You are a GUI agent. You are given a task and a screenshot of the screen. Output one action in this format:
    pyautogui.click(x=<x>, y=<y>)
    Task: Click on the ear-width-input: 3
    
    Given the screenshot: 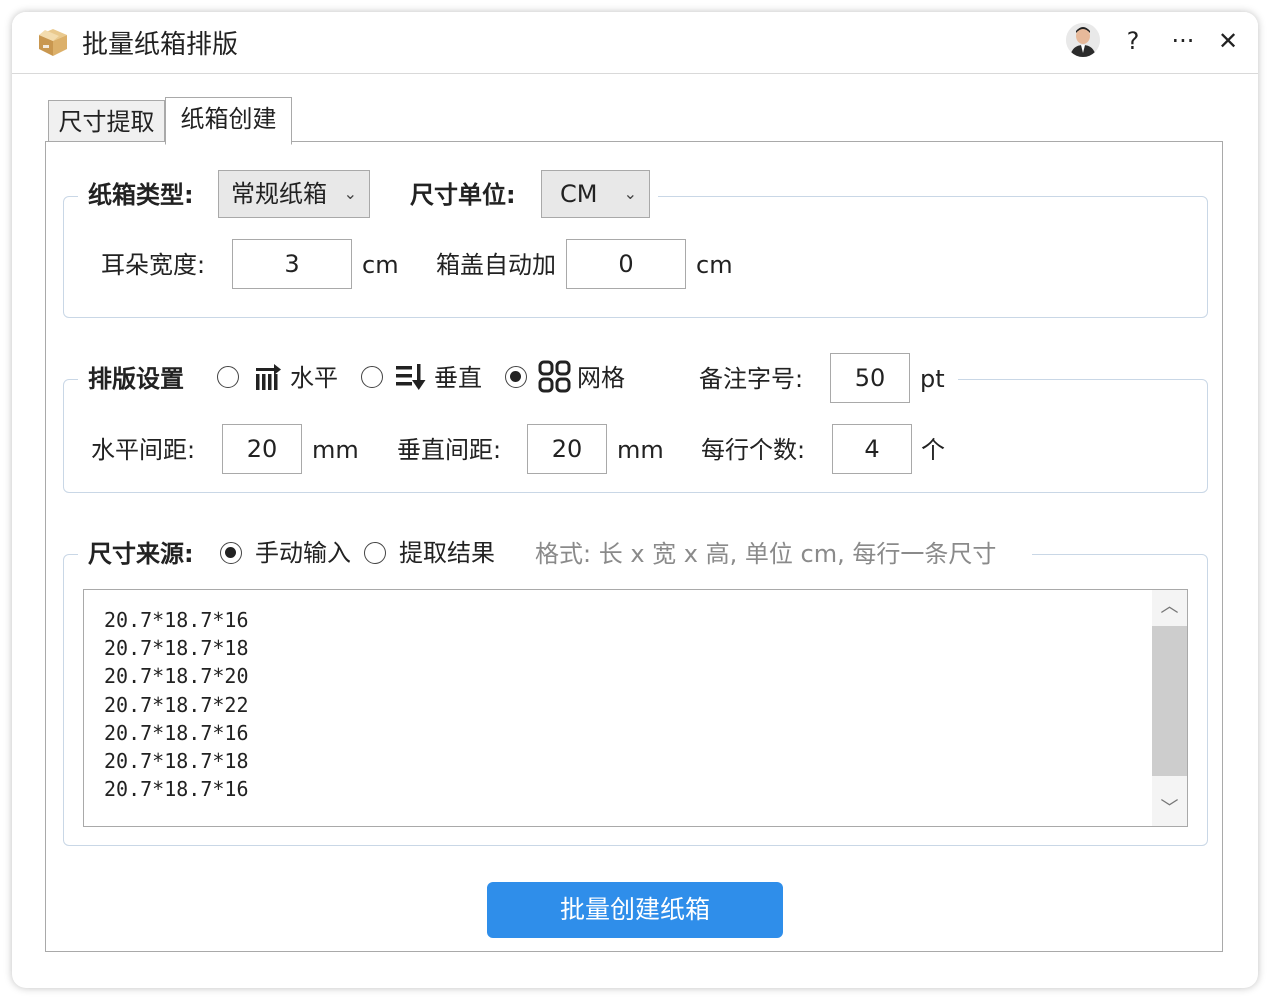 What is the action you would take?
    pyautogui.click(x=292, y=264)
    